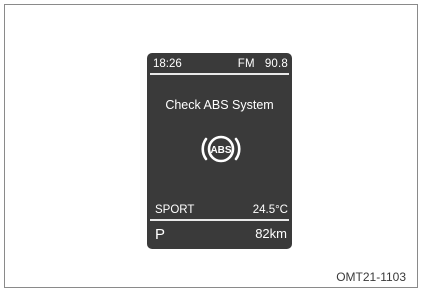 The image size is (424, 293). I want to click on abs-icon-label: ABS, so click(220, 150).